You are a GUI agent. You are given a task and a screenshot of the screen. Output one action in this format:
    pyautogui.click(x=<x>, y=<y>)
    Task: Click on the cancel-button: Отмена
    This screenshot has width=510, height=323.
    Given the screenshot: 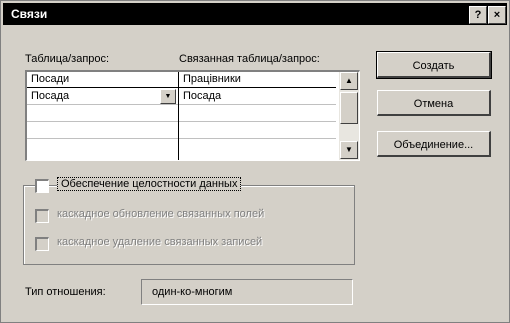 What is the action you would take?
    pyautogui.click(x=434, y=103)
    